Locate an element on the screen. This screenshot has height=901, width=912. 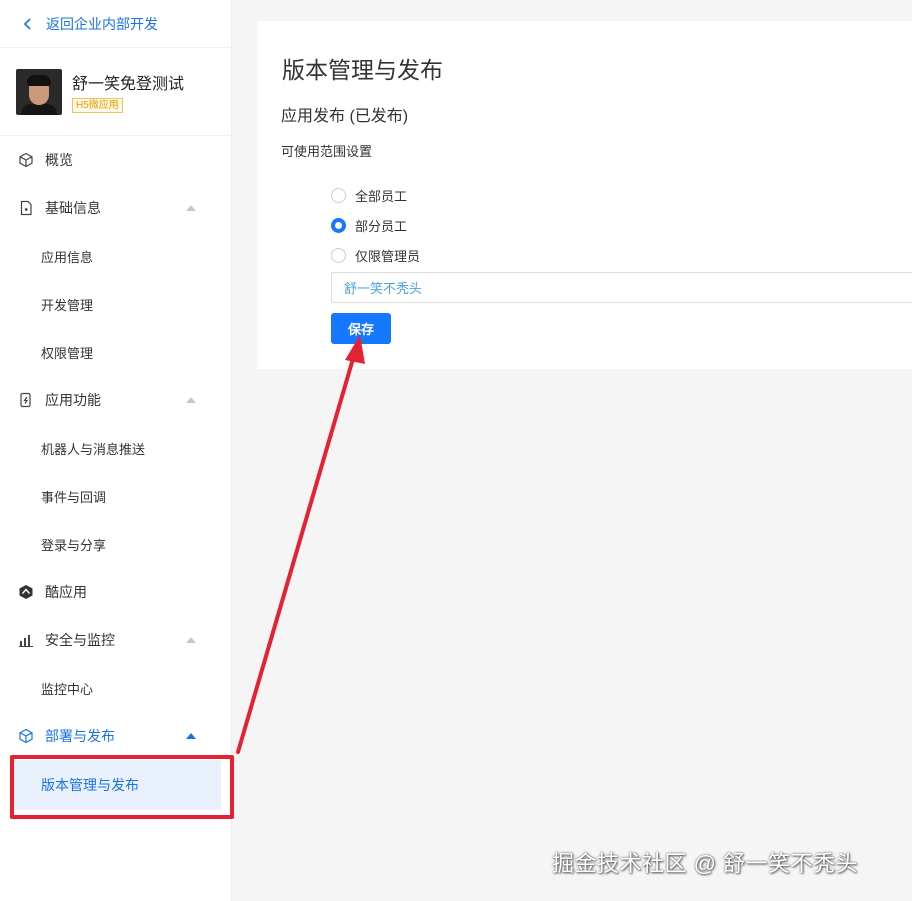
sidebar-item-label: 应用功能 is located at coordinates (73, 400).